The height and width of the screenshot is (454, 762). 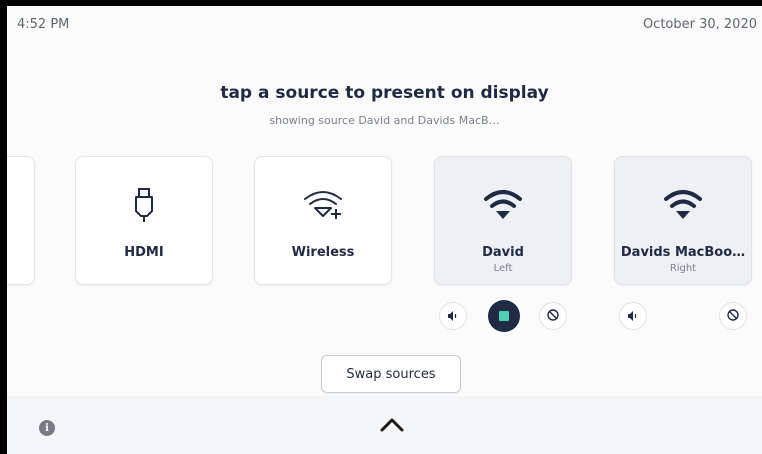 What do you see at coordinates (391, 374) in the screenshot?
I see `swap-sources-button: Swap sources` at bounding box center [391, 374].